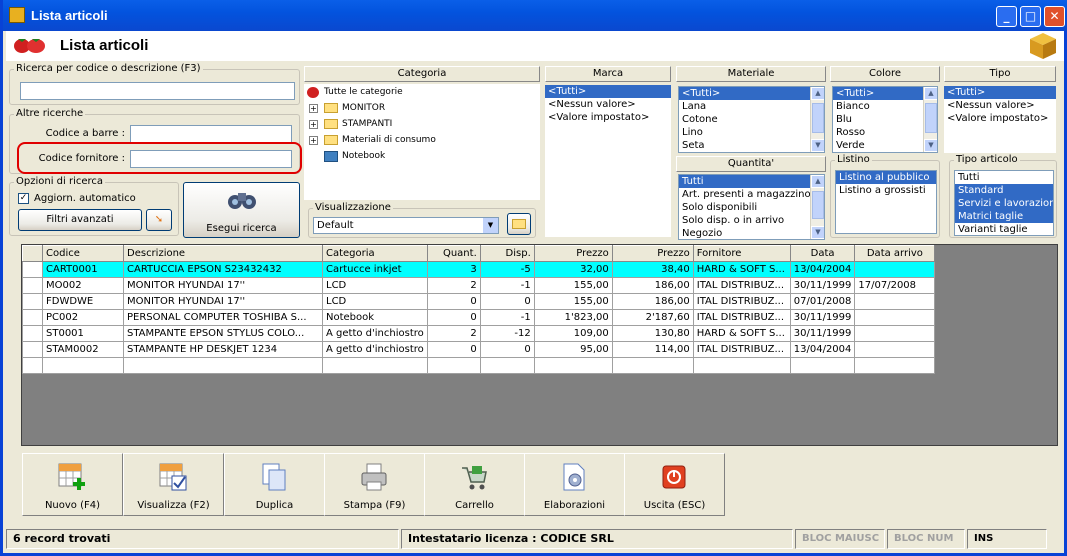  What do you see at coordinates (422, 92) in the screenshot?
I see `tree-item-all: Tutte le categorie` at bounding box center [422, 92].